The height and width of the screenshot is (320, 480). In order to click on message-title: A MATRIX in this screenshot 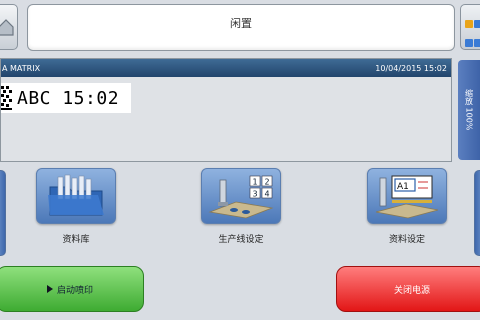, I will do `click(21, 68)`.